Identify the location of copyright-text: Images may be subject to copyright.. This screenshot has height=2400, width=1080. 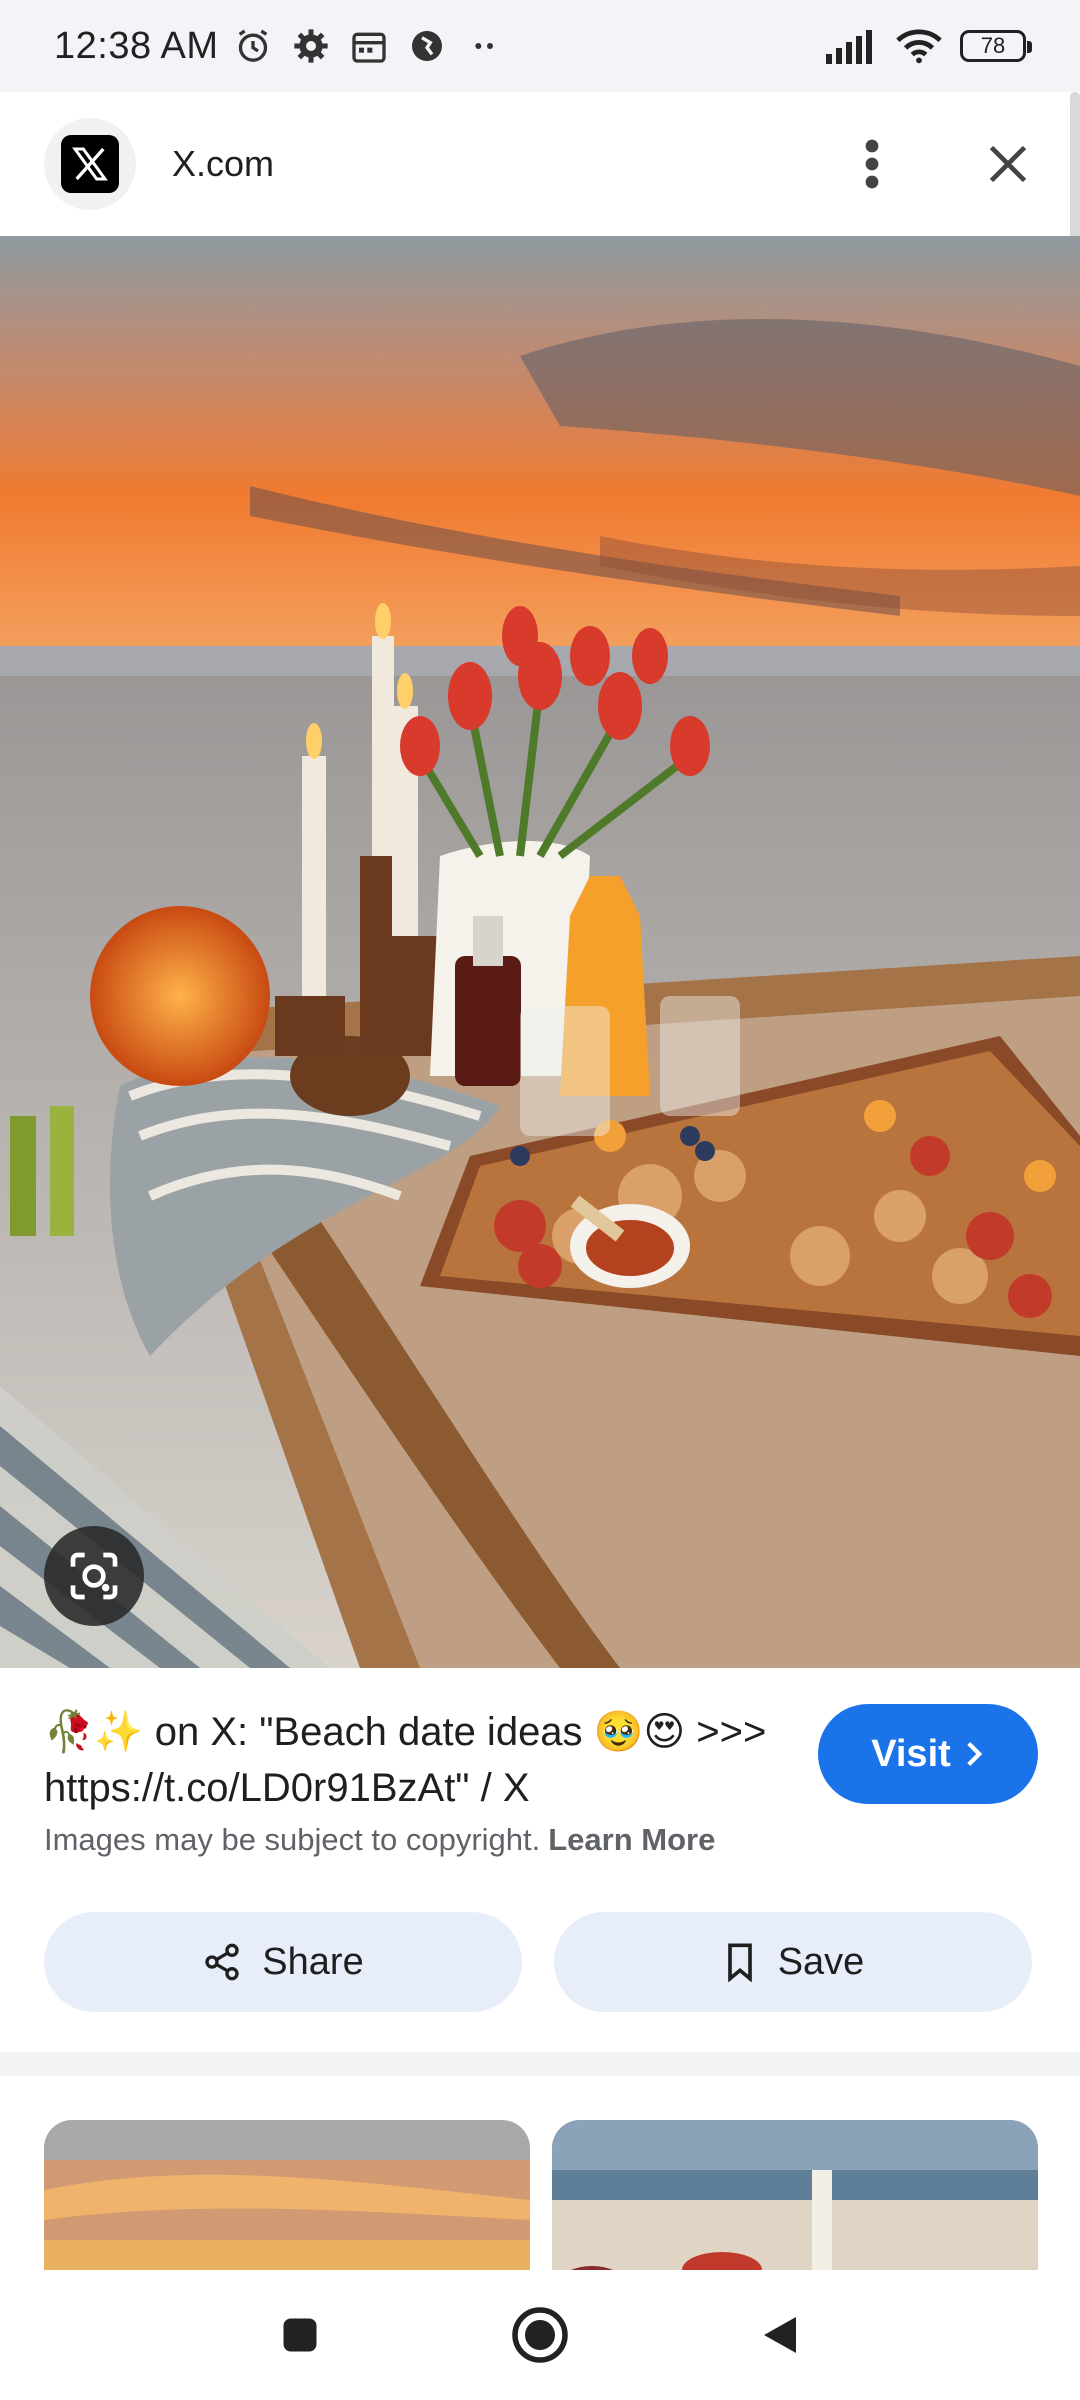
(292, 1839).